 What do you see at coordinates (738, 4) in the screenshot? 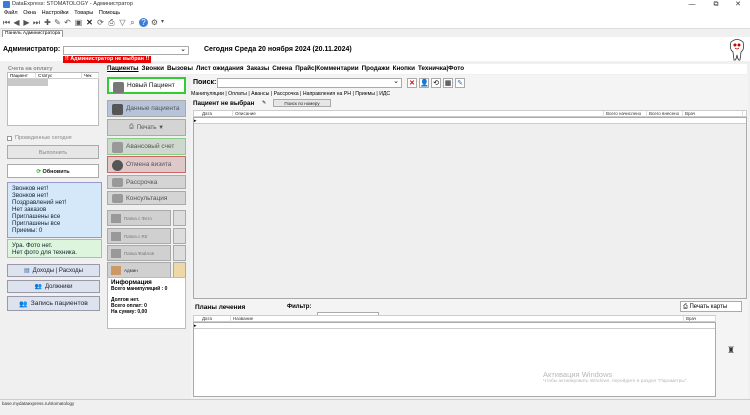
I see `close-button: ✕` at bounding box center [738, 4].